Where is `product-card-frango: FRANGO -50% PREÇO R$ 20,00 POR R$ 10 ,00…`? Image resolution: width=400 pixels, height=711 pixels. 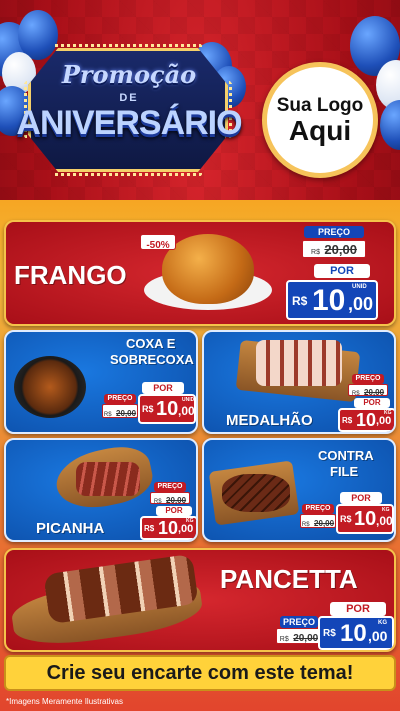 product-card-frango: FRANGO -50% PREÇO R$ 20,00 POR R$ 10 ,00… is located at coordinates (200, 273).